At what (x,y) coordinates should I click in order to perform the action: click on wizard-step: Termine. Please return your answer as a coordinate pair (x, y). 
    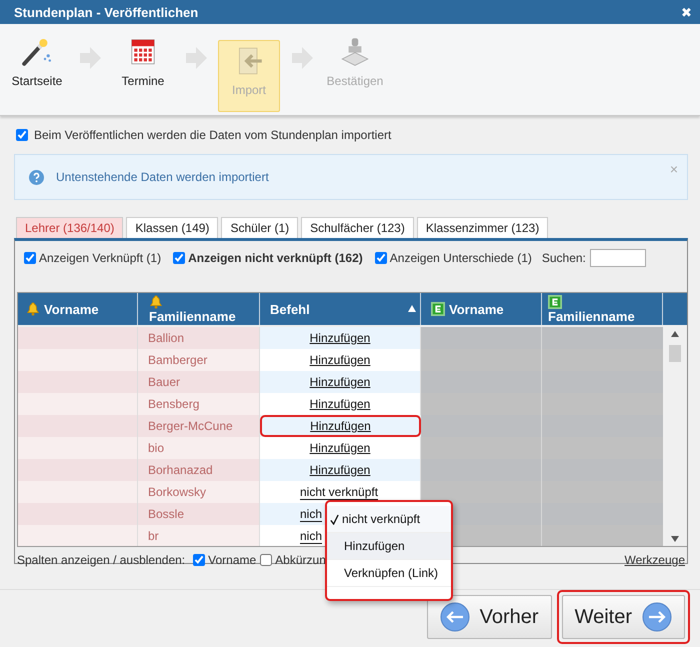
    Looking at the image, I should click on (143, 66).